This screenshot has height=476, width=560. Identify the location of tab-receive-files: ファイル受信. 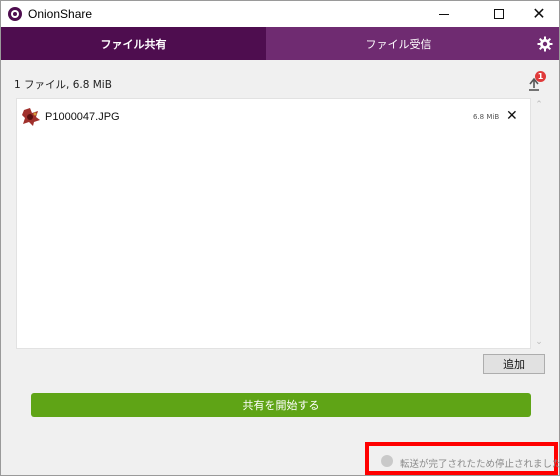
(398, 43).